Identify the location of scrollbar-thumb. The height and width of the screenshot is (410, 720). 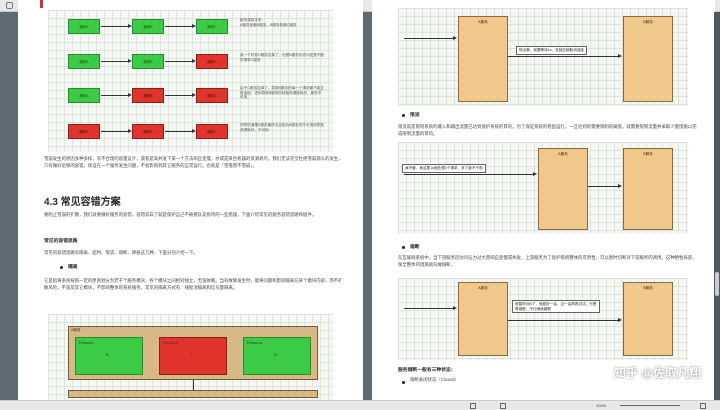
(717, 284).